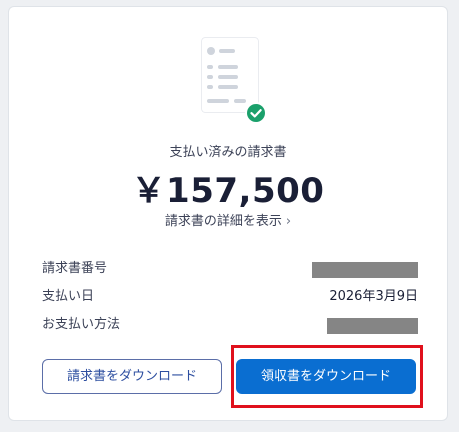 Image resolution: width=459 pixels, height=432 pixels. Describe the element at coordinates (230, 275) in the screenshot. I see `detail-row-invoice-number: 請求書番号` at that location.